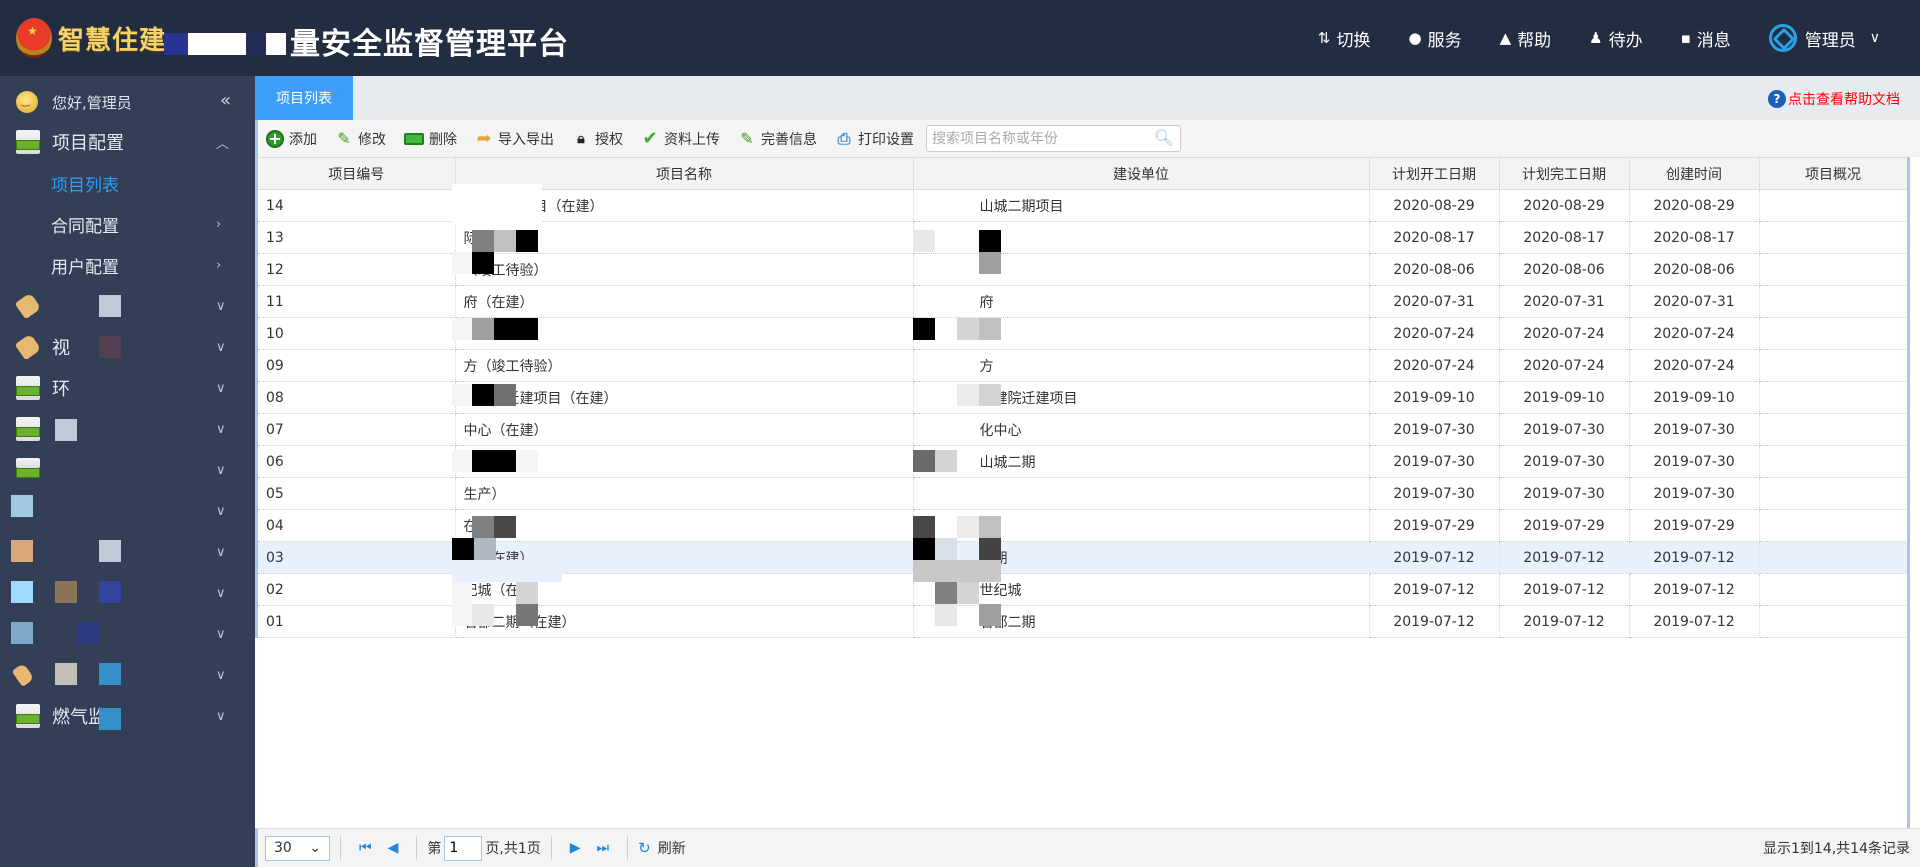 Image resolution: width=1920 pixels, height=867 pixels. What do you see at coordinates (886, 139) in the screenshot?
I see `button-label: 打印设置` at bounding box center [886, 139].